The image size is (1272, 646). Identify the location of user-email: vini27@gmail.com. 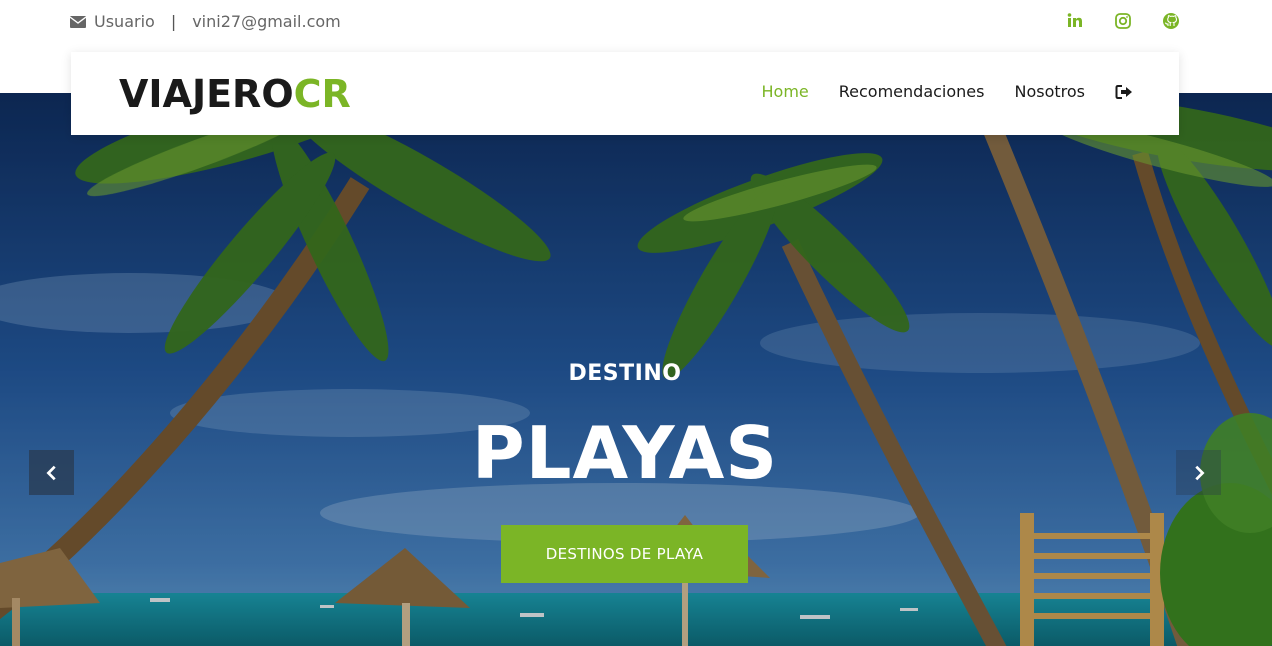
(266, 21).